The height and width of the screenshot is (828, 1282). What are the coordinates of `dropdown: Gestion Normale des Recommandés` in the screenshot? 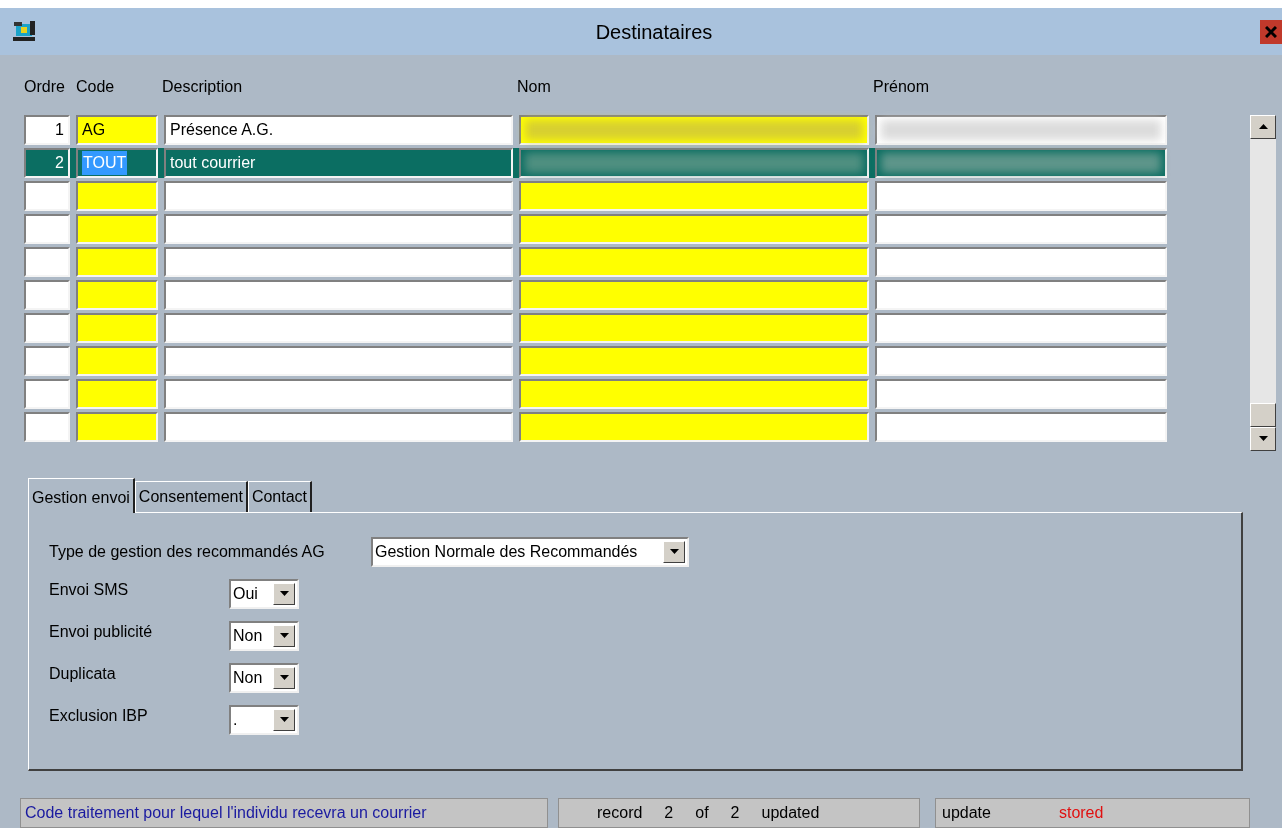 It's located at (530, 551).